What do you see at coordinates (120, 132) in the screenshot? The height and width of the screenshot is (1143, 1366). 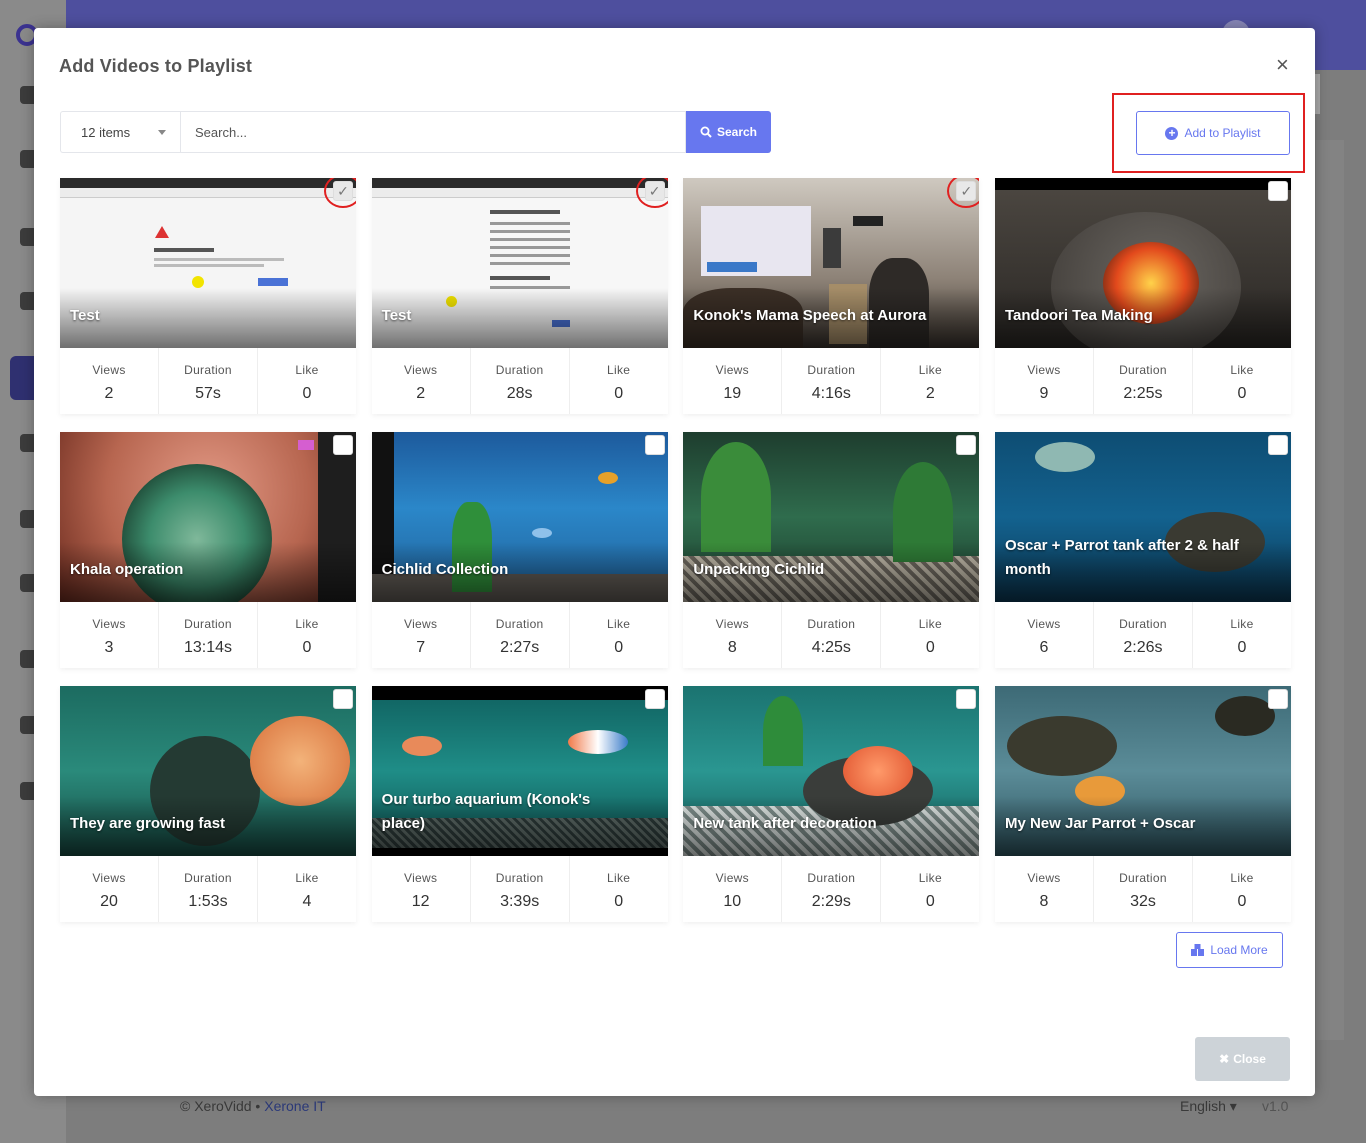 I see `items-per-page-select: 12 items` at bounding box center [120, 132].